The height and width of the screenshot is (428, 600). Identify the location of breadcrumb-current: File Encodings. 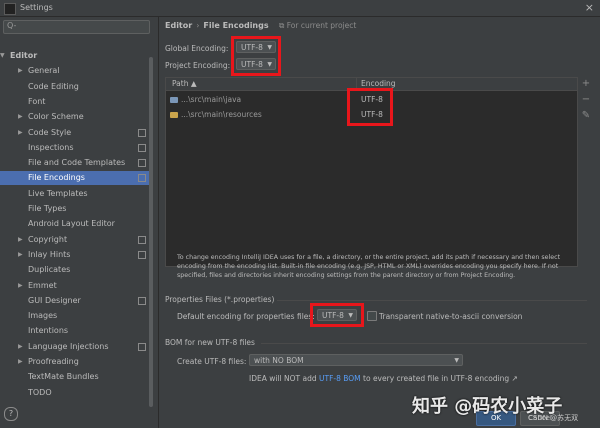
(236, 25).